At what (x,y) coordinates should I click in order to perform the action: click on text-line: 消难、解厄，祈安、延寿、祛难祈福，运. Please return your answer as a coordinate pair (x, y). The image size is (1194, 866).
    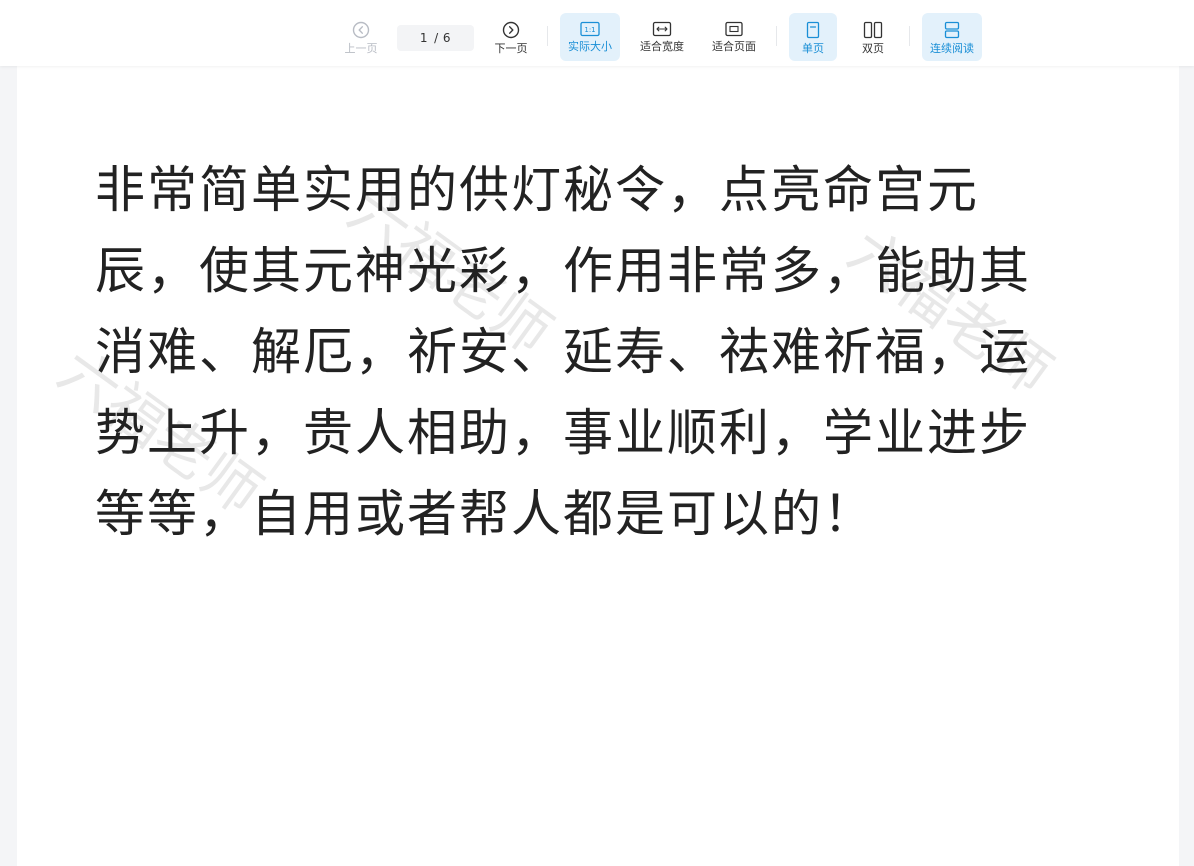
    Looking at the image, I should click on (563, 352).